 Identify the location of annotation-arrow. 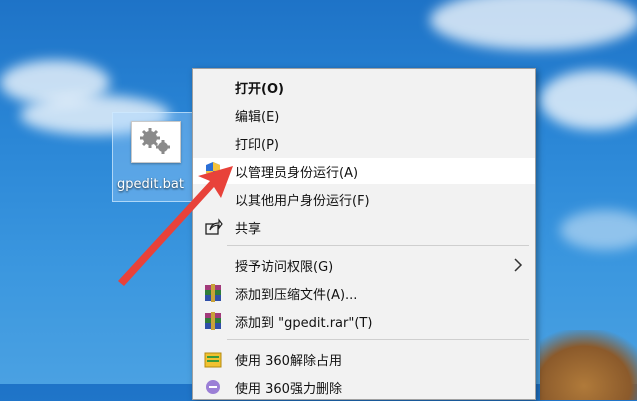
(175, 226).